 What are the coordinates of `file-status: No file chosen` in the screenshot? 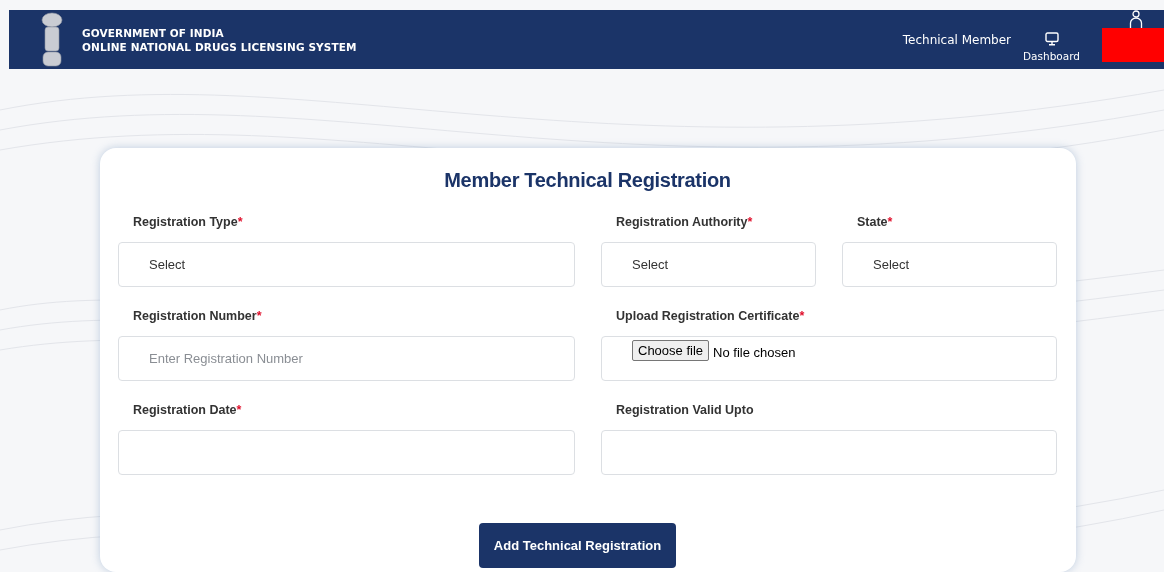 It's located at (754, 352).